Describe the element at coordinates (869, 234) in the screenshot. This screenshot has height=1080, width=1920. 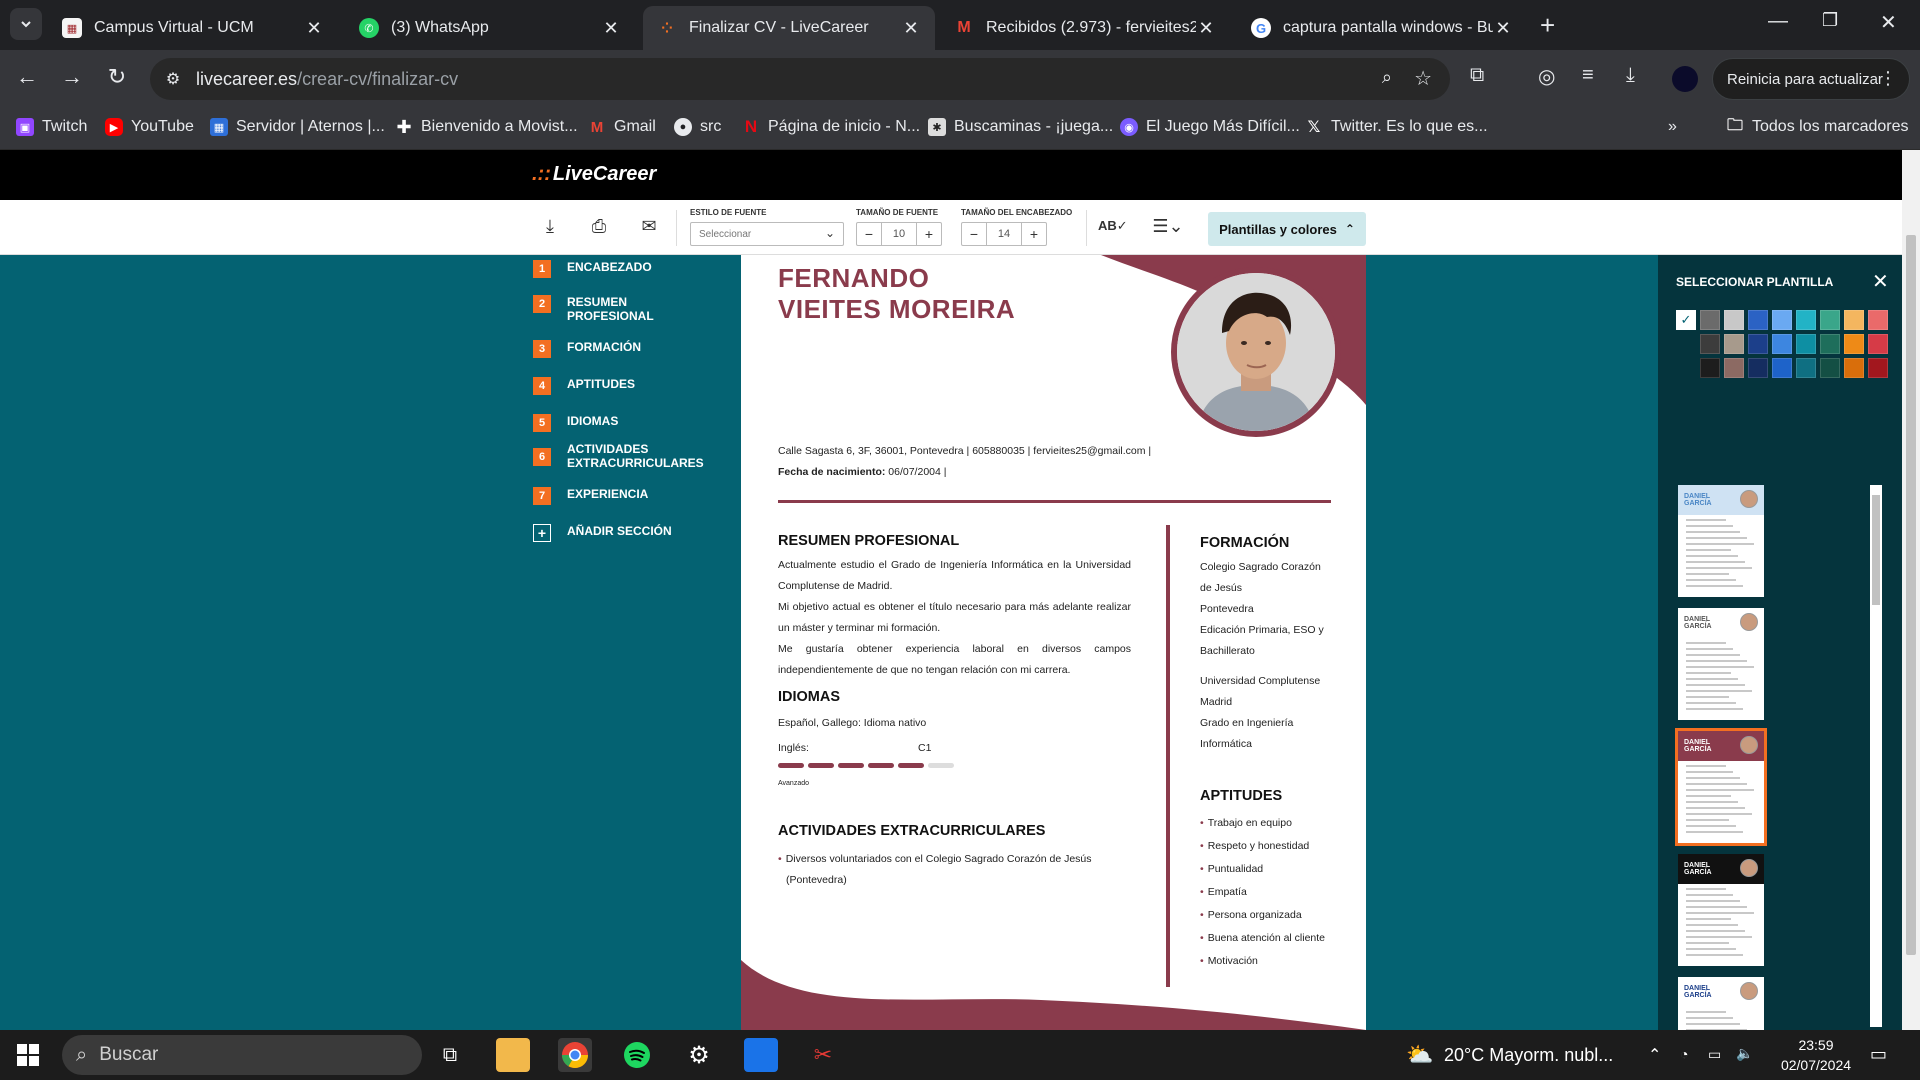
I see `decrease-font-size-button: −` at that location.